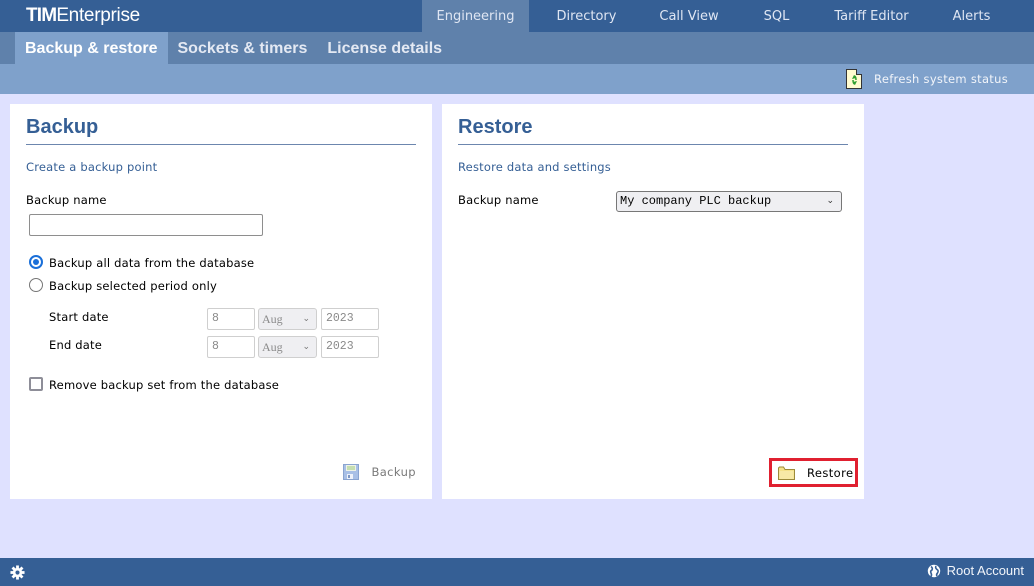  Describe the element at coordinates (776, 16) in the screenshot. I see `nav-tab-sql: SQL` at that location.